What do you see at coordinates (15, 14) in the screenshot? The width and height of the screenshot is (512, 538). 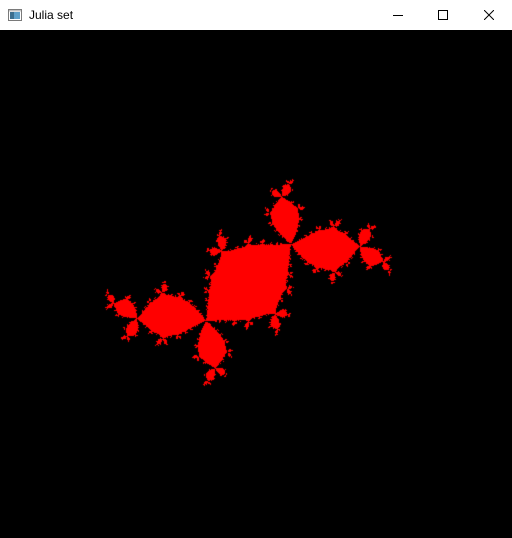 I see `window-app-icon` at bounding box center [15, 14].